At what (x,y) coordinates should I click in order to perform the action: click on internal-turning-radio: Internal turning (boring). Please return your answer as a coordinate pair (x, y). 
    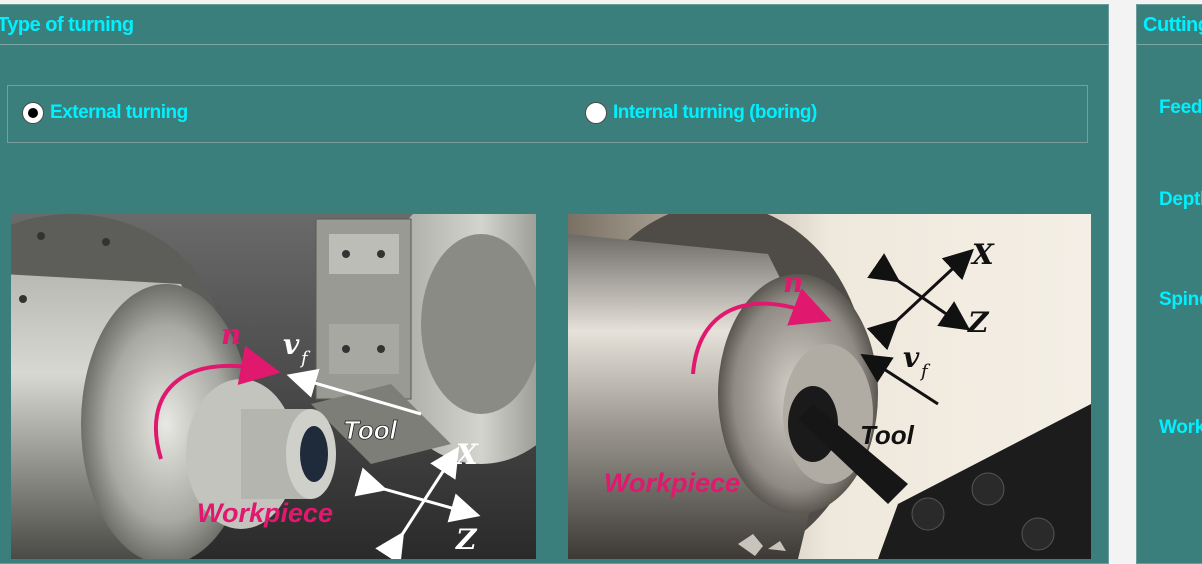
    Looking at the image, I should click on (701, 113).